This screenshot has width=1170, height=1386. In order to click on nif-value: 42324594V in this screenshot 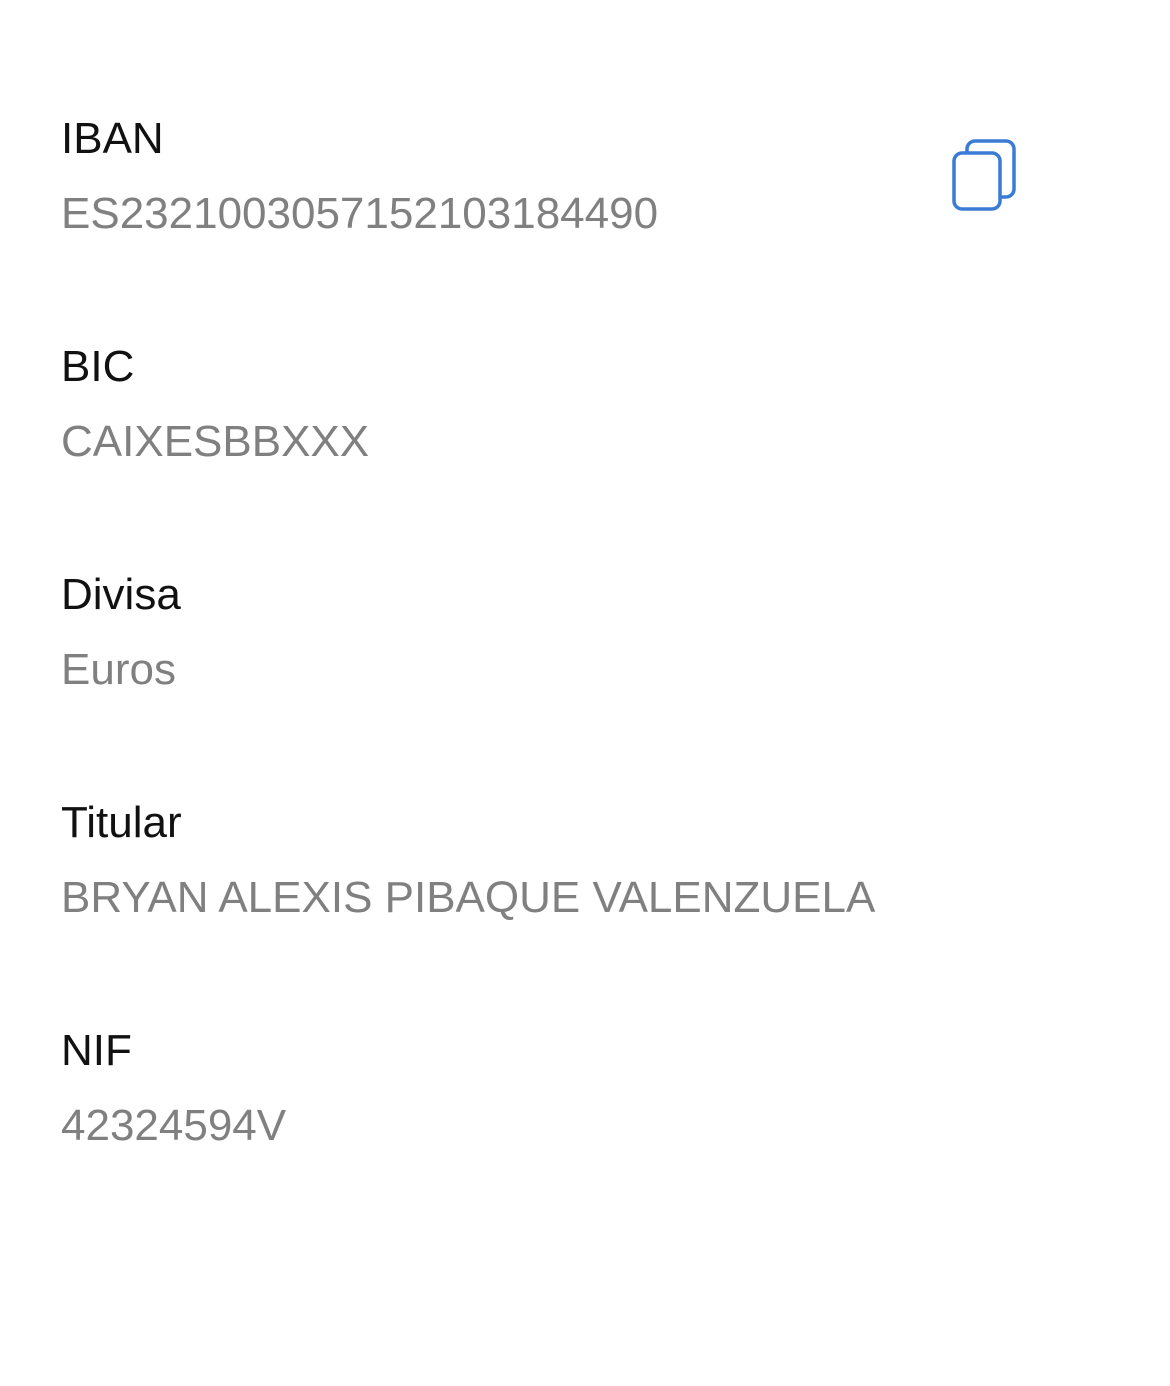, I will do `click(173, 1126)`.